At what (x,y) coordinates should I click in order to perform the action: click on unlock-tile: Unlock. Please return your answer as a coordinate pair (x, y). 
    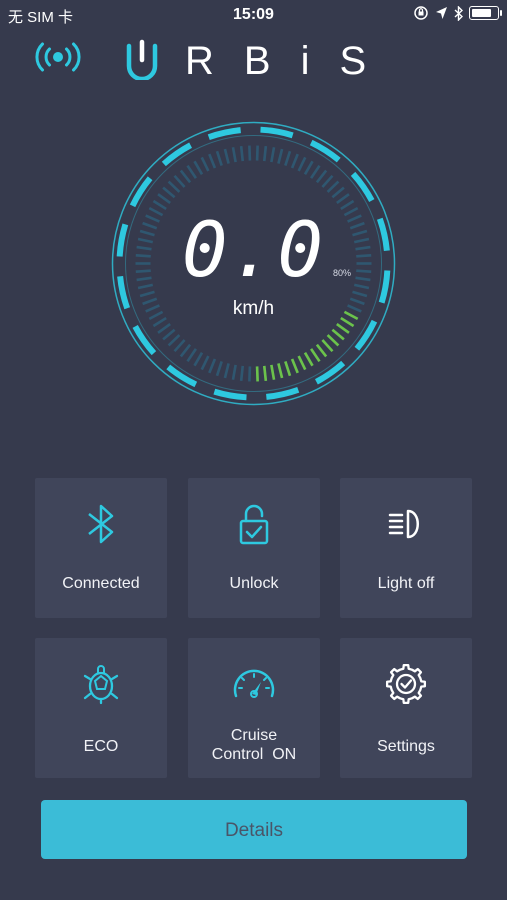
    Looking at the image, I should click on (254, 548).